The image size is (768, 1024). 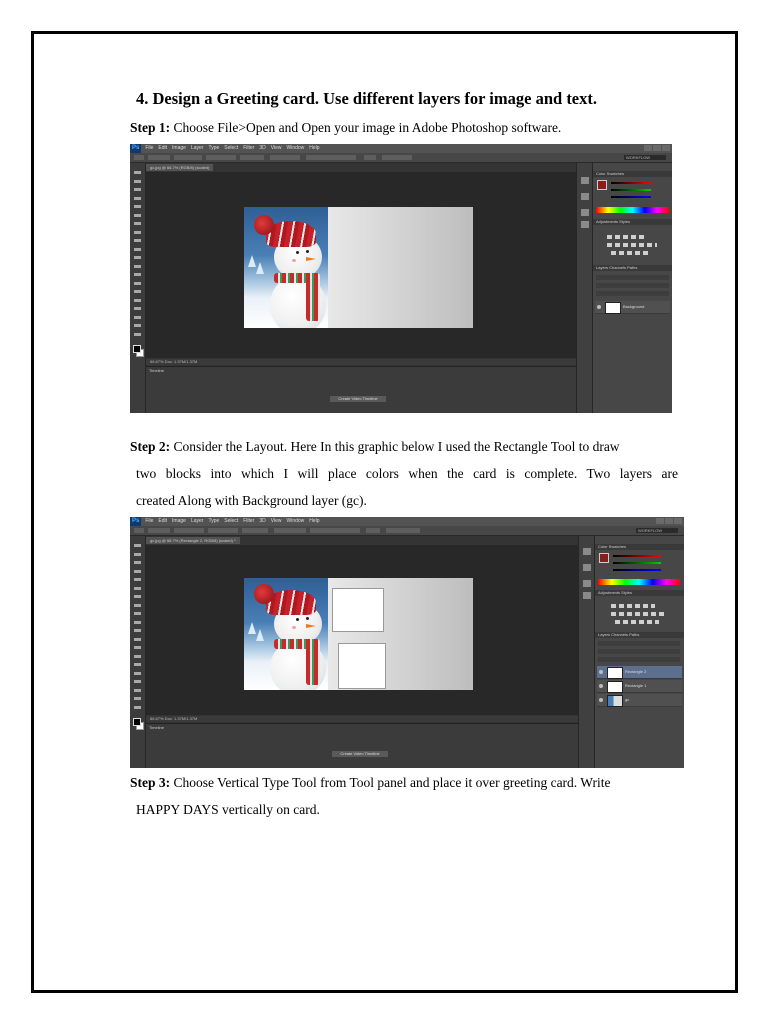 What do you see at coordinates (585, 196) in the screenshot?
I see `properties-icon` at bounding box center [585, 196].